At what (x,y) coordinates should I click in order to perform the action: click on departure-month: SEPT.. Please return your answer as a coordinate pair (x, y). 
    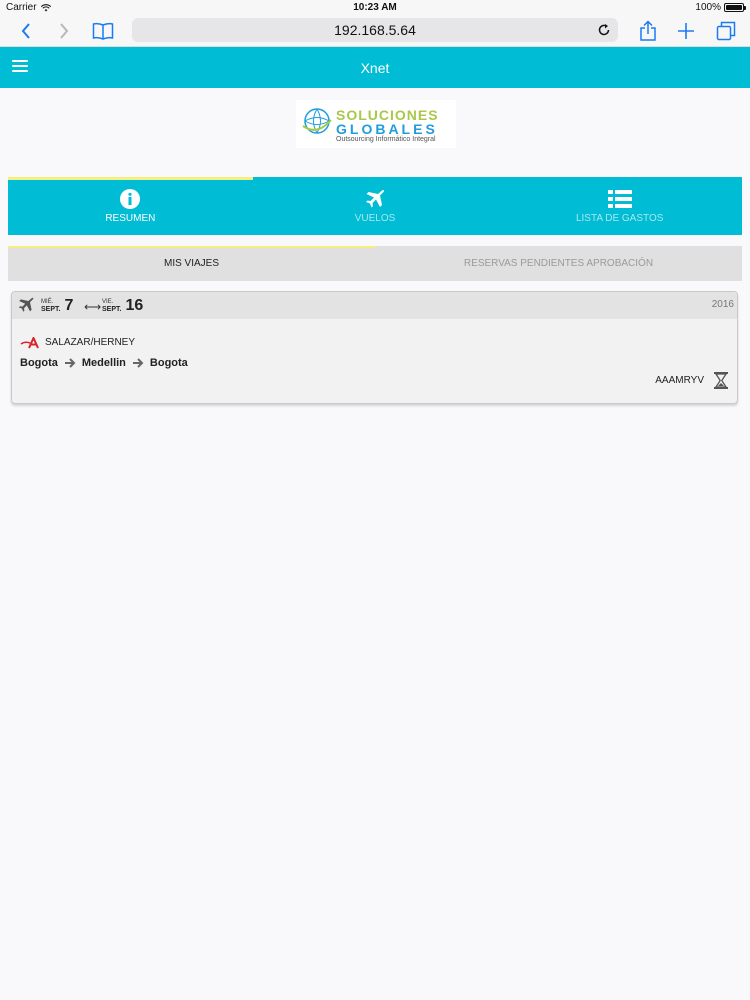
    Looking at the image, I should click on (51, 309).